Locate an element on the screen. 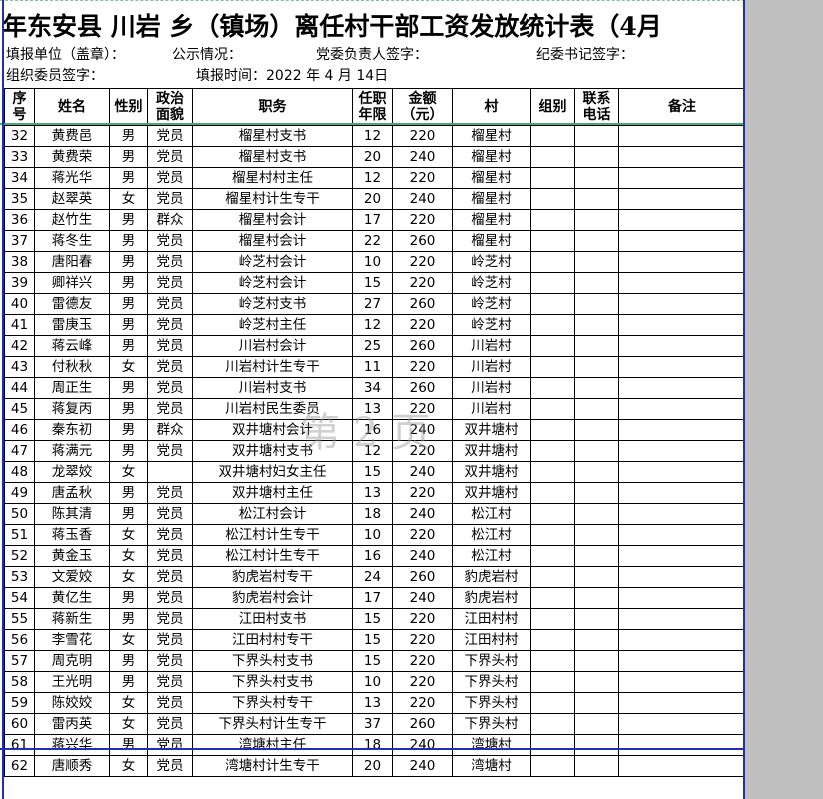 The height and width of the screenshot is (799, 823). cell-position: 下界头村支书 is located at coordinates (272, 661).